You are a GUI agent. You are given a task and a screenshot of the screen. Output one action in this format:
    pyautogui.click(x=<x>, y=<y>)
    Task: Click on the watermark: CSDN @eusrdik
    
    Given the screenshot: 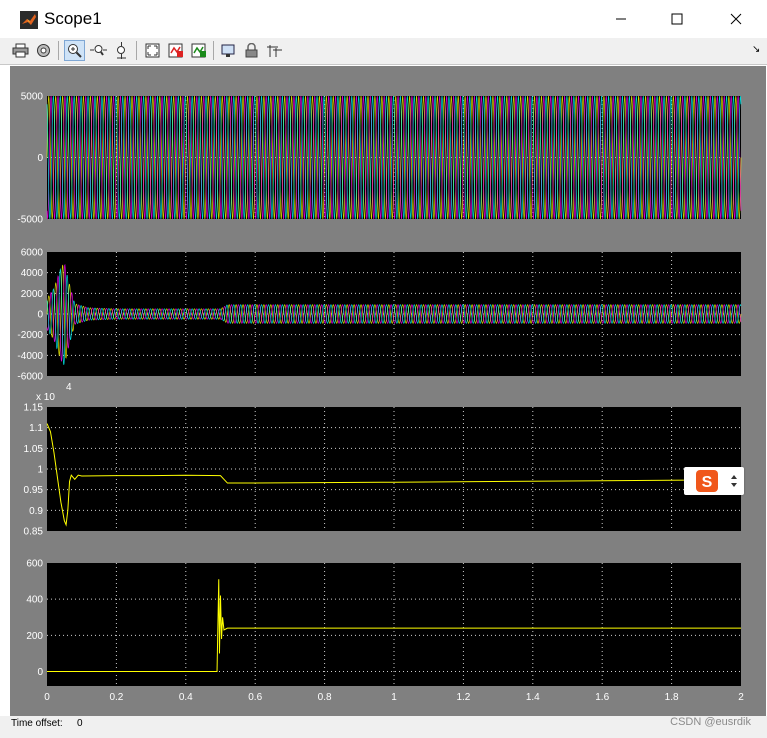 What is the action you would take?
    pyautogui.click(x=710, y=722)
    